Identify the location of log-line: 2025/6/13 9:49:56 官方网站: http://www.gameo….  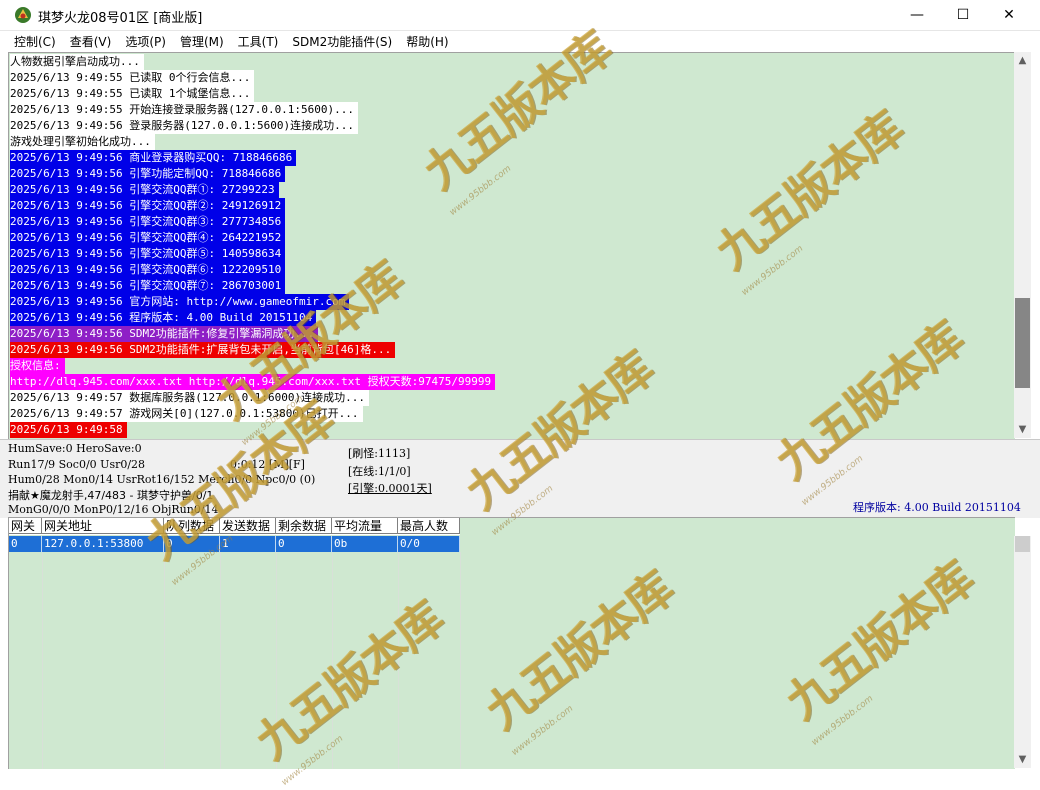
(180, 302).